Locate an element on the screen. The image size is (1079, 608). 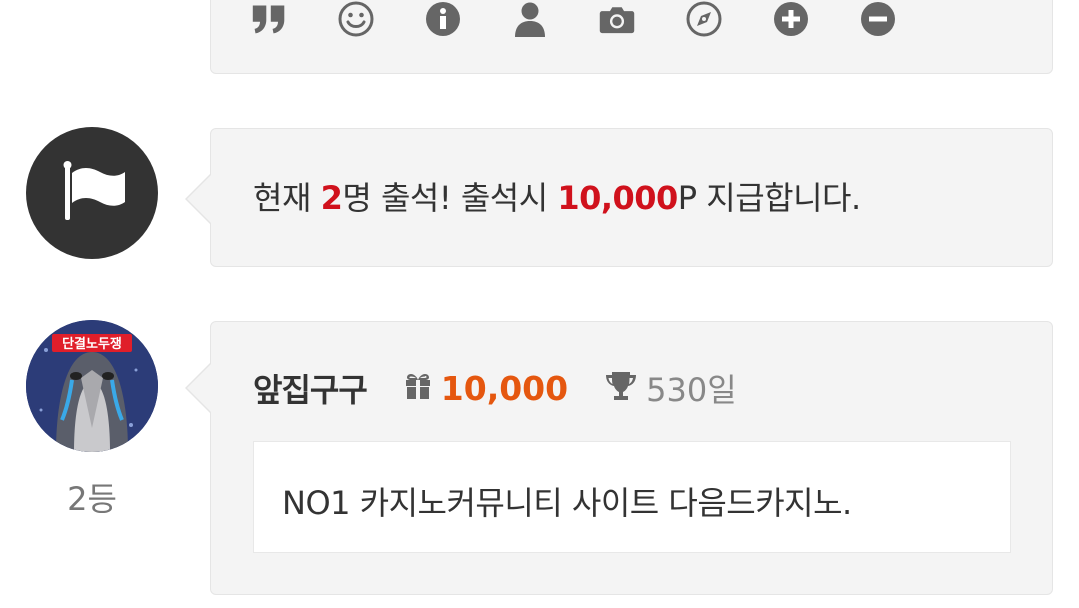
attendance-reward-amount: 10,000 is located at coordinates (617, 198).